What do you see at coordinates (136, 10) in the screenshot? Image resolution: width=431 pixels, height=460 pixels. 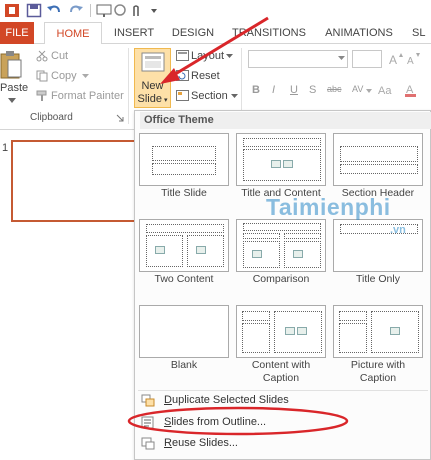 I see `touch-mode-icon` at bounding box center [136, 10].